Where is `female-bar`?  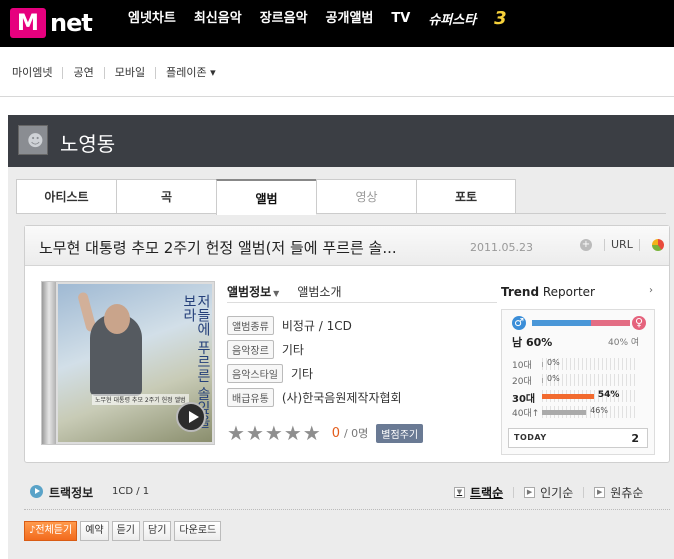 female-bar is located at coordinates (610, 323).